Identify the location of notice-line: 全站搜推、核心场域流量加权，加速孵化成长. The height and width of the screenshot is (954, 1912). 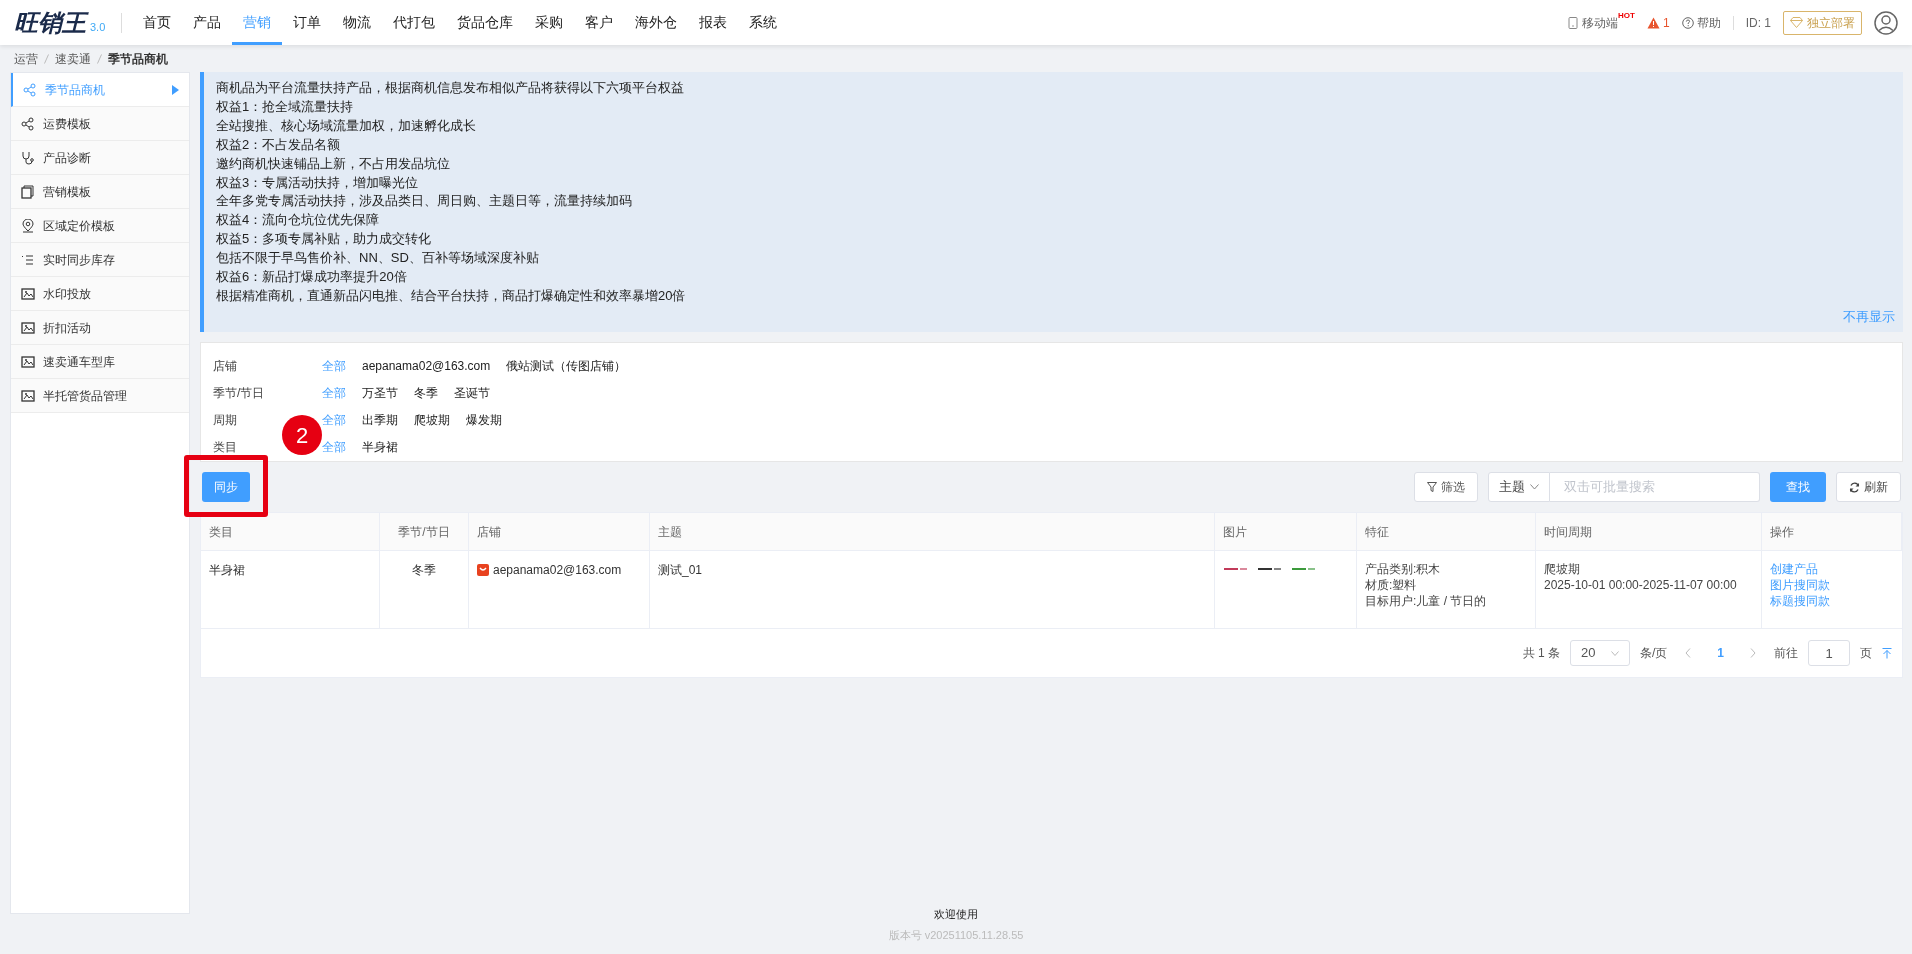
(346, 125).